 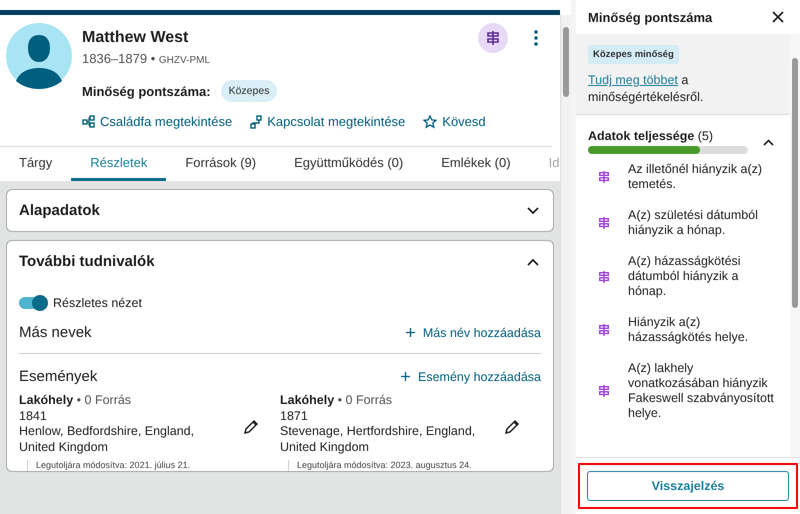 I want to click on close-icon, so click(x=778, y=17).